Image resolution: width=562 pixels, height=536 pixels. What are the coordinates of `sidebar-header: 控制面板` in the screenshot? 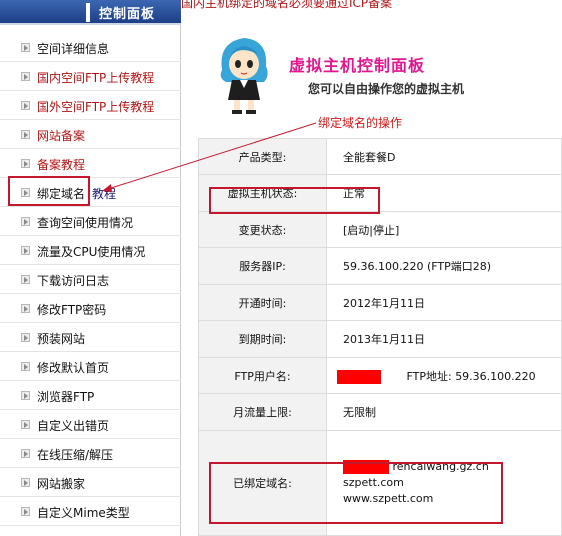 It's located at (90, 12).